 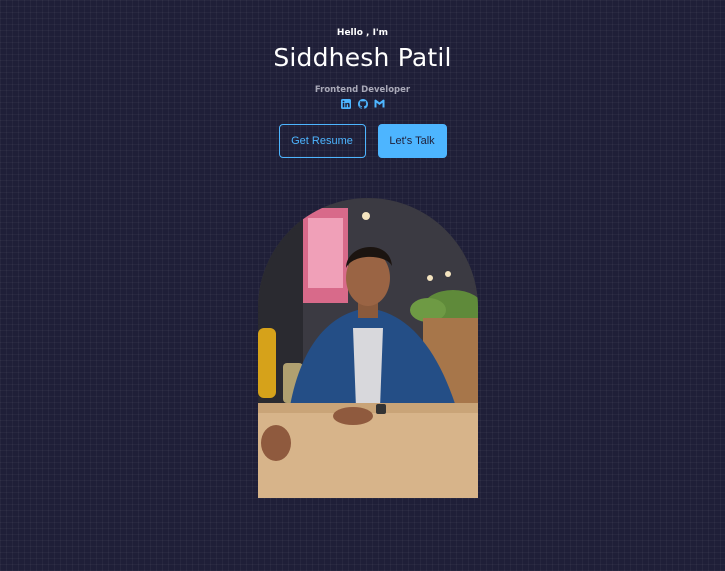 I want to click on social-links, so click(x=362, y=103).